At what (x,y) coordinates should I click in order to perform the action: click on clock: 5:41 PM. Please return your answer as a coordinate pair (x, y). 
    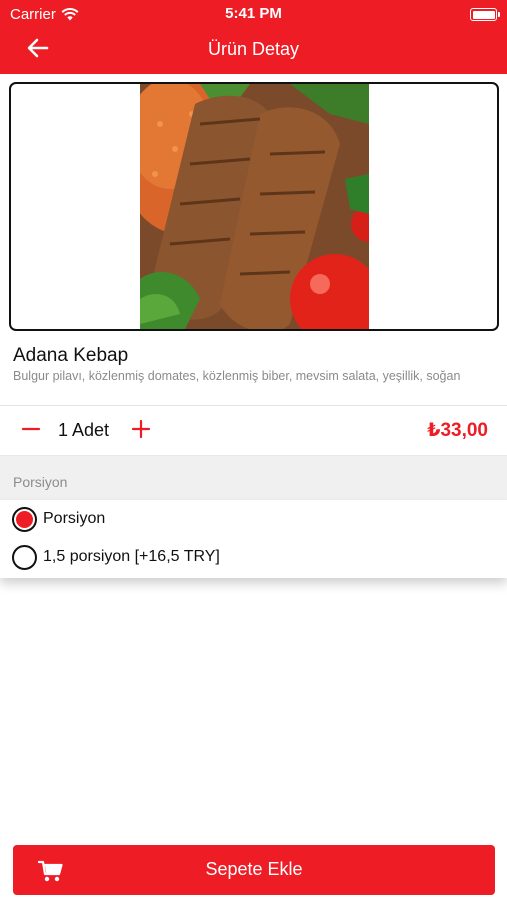
    Looking at the image, I should click on (253, 13).